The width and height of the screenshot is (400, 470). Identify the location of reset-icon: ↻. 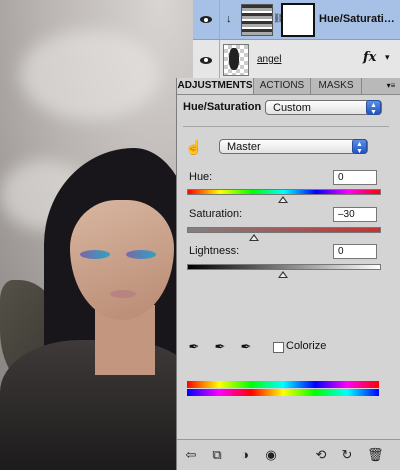
(347, 455).